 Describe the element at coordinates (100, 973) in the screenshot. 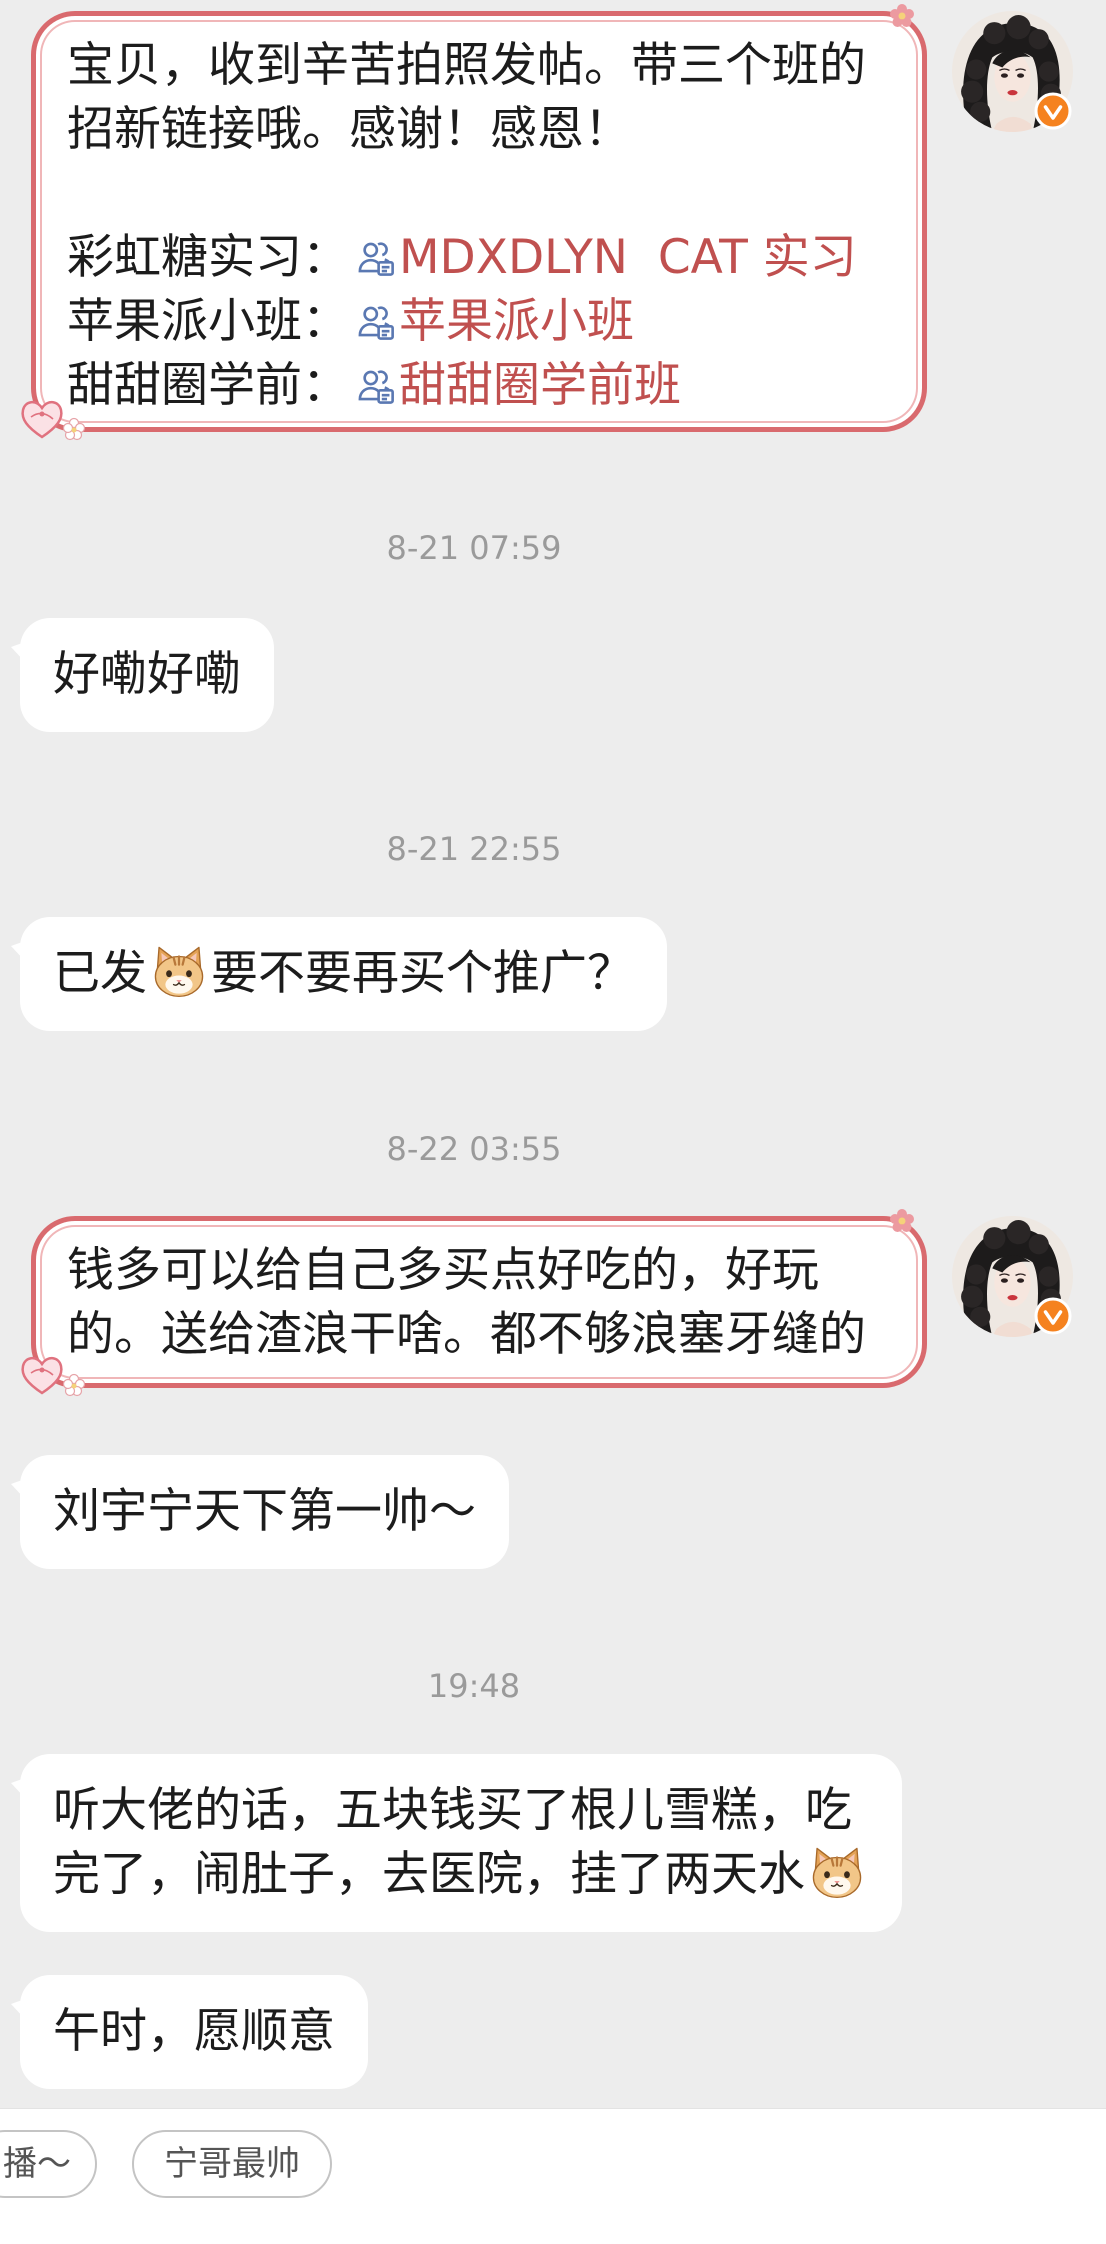

I see `message-text: 已发` at that location.